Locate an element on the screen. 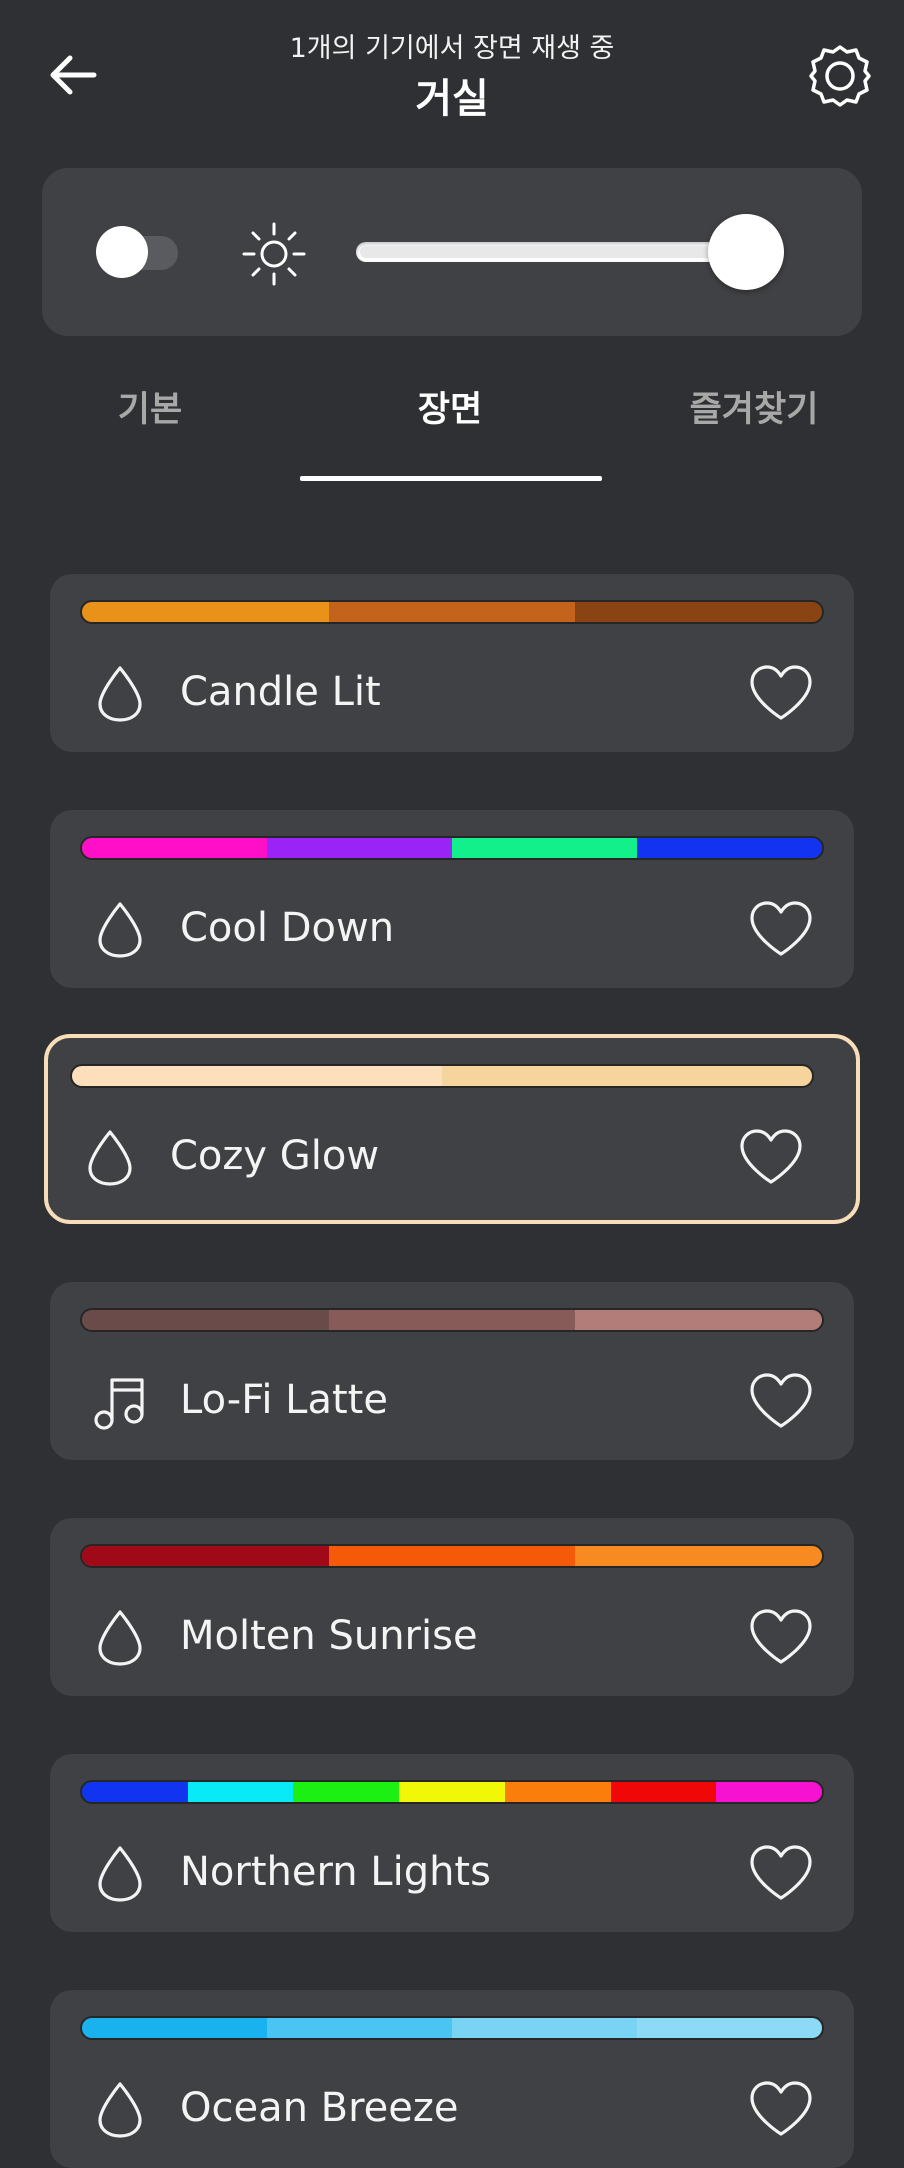 The image size is (904, 2168). scene-card: Candle Lit is located at coordinates (452, 663).